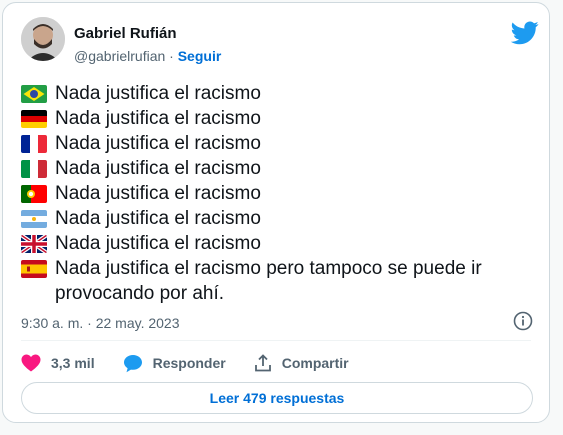  Describe the element at coordinates (34, 144) in the screenshot. I see `france-flag-icon` at that location.